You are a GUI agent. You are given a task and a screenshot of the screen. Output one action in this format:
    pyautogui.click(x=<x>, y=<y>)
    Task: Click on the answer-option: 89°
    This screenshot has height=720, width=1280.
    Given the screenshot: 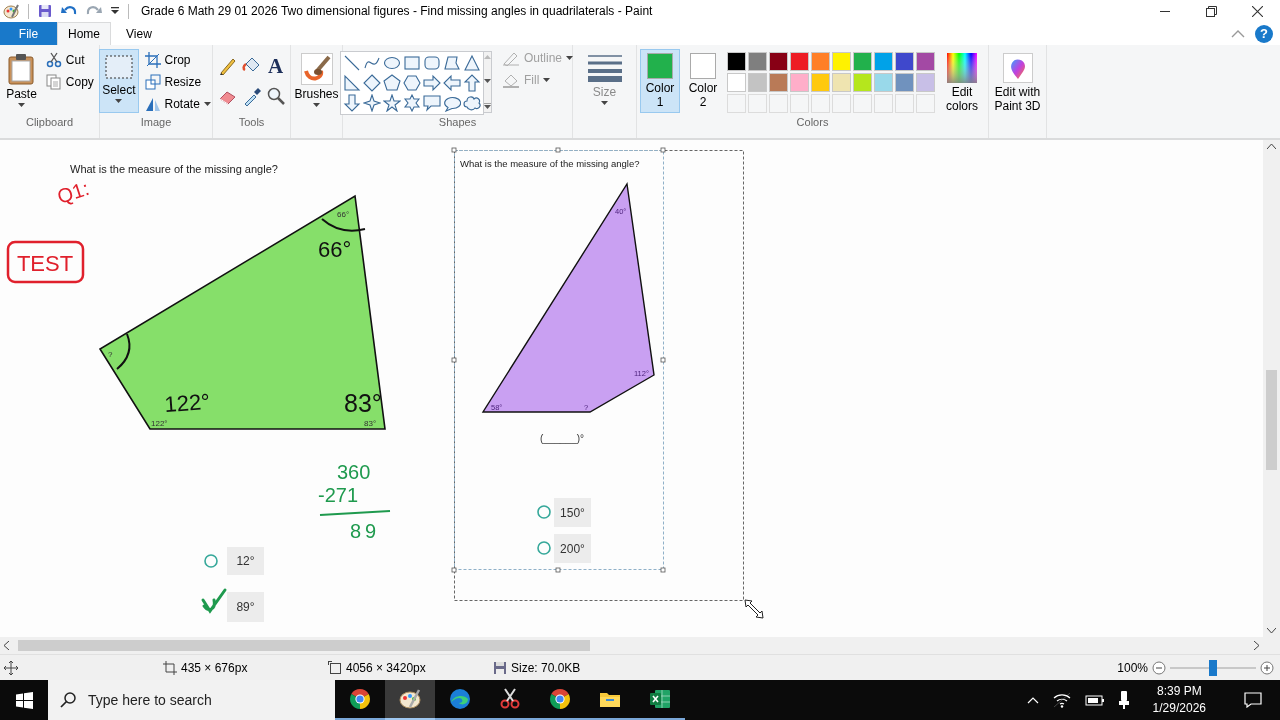 What is the action you would take?
    pyautogui.click(x=245, y=607)
    